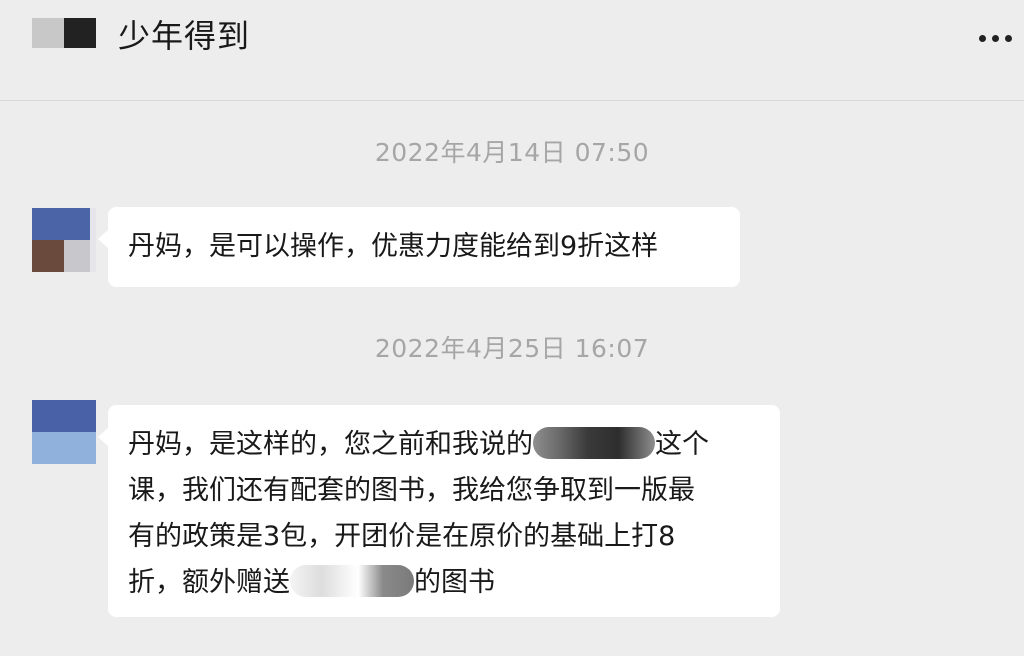 This screenshot has width=1024, height=656. Describe the element at coordinates (512, 348) in the screenshot. I see `message-timestamp: 2022年4月25日 16:07` at that location.